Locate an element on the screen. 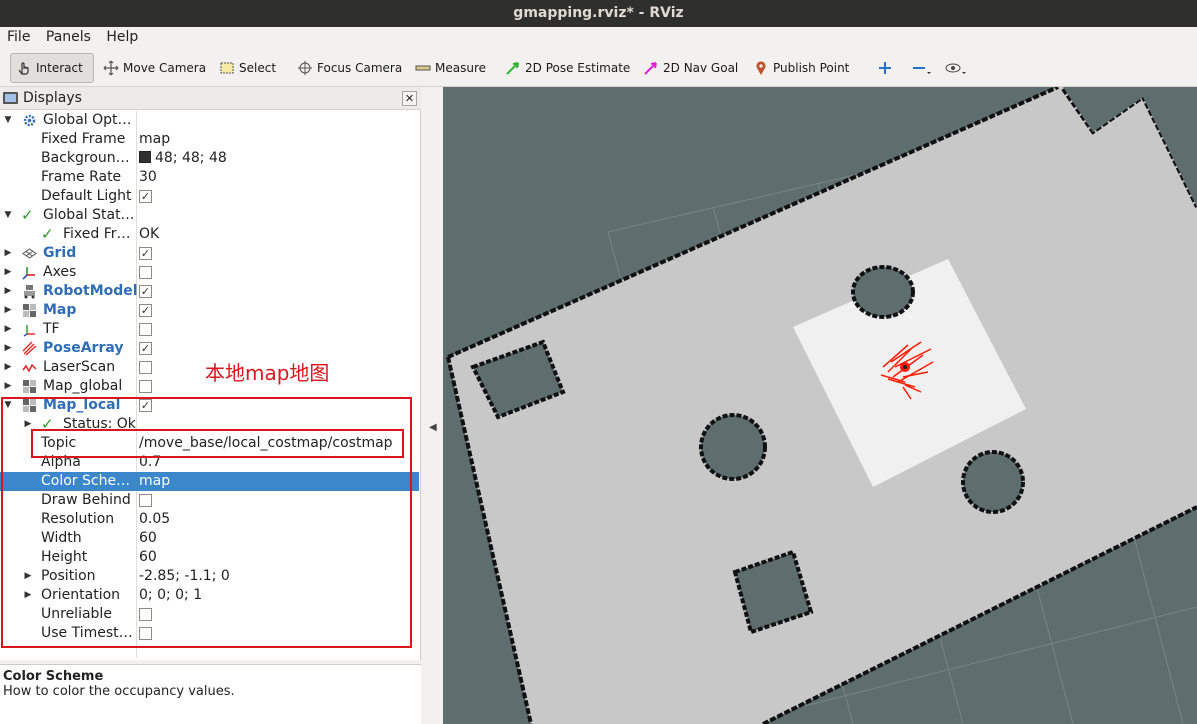 The image size is (1197, 724). window-title: gmapping.rviz* - RViz is located at coordinates (598, 13).